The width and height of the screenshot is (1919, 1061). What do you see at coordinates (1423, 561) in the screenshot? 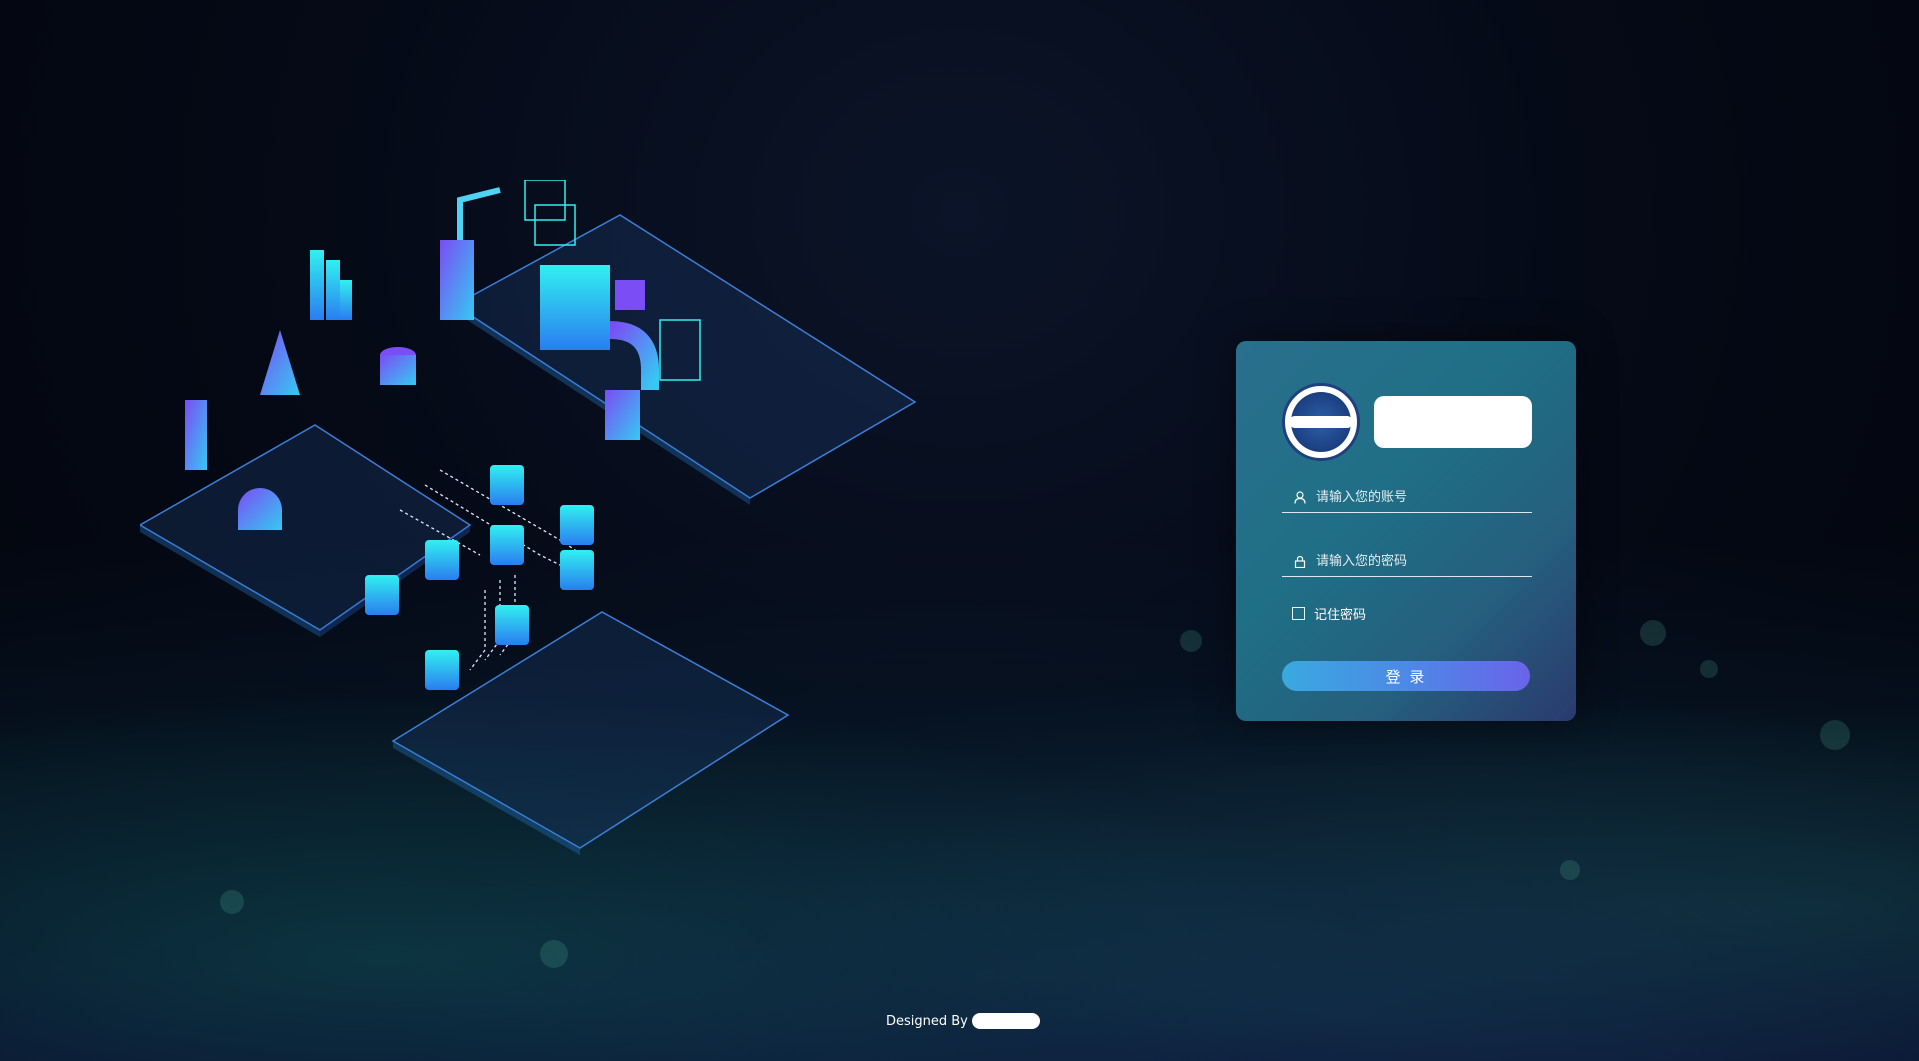
I see `password-input` at bounding box center [1423, 561].